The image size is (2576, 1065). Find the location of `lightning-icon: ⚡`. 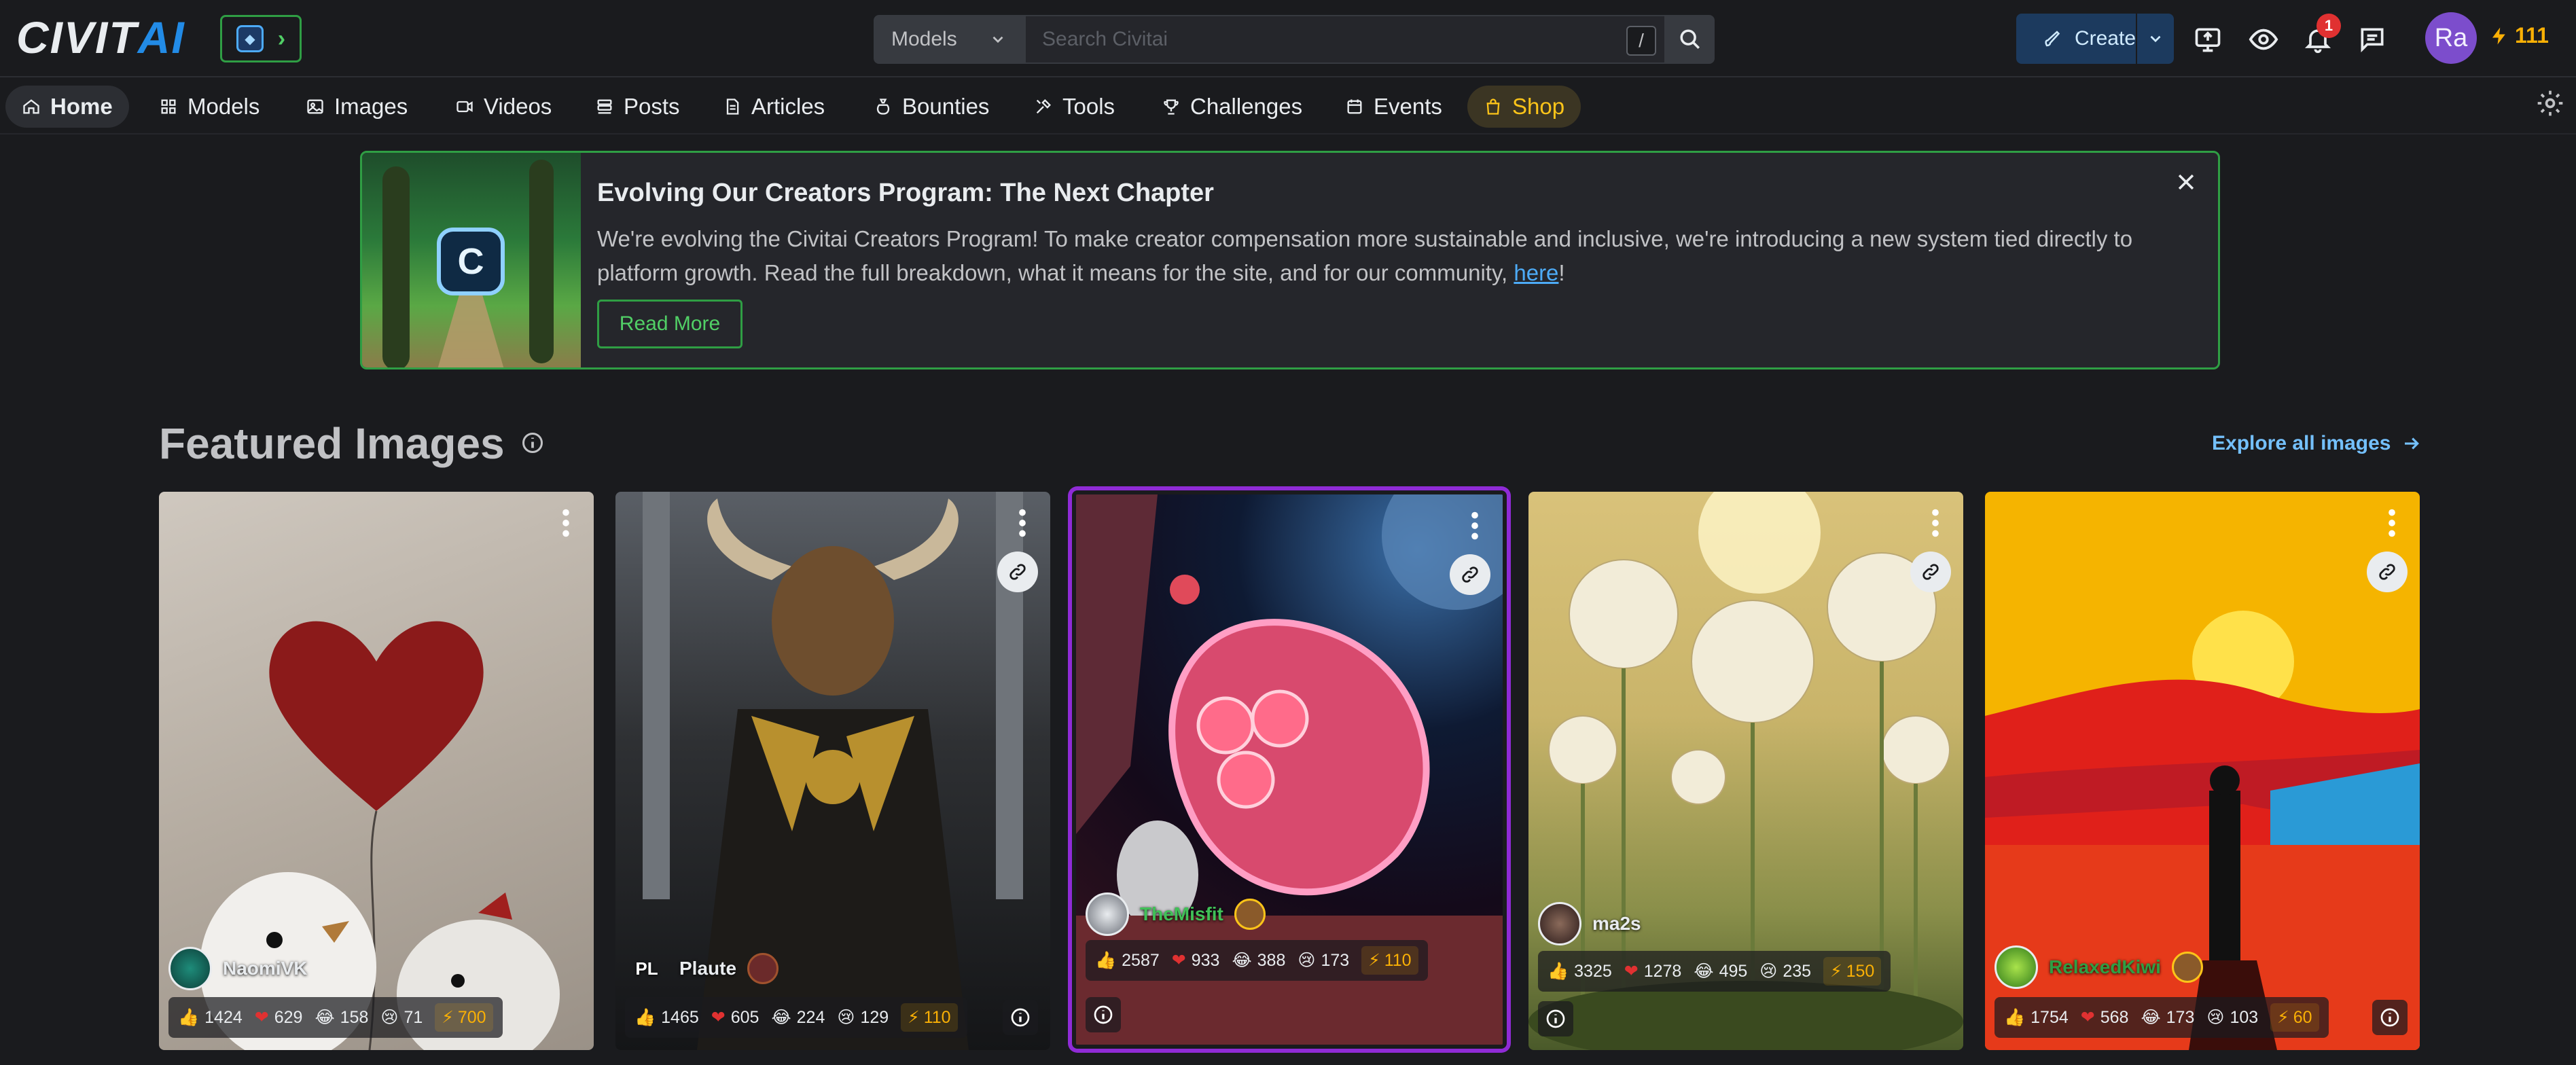

lightning-icon: ⚡ is located at coordinates (1836, 971).